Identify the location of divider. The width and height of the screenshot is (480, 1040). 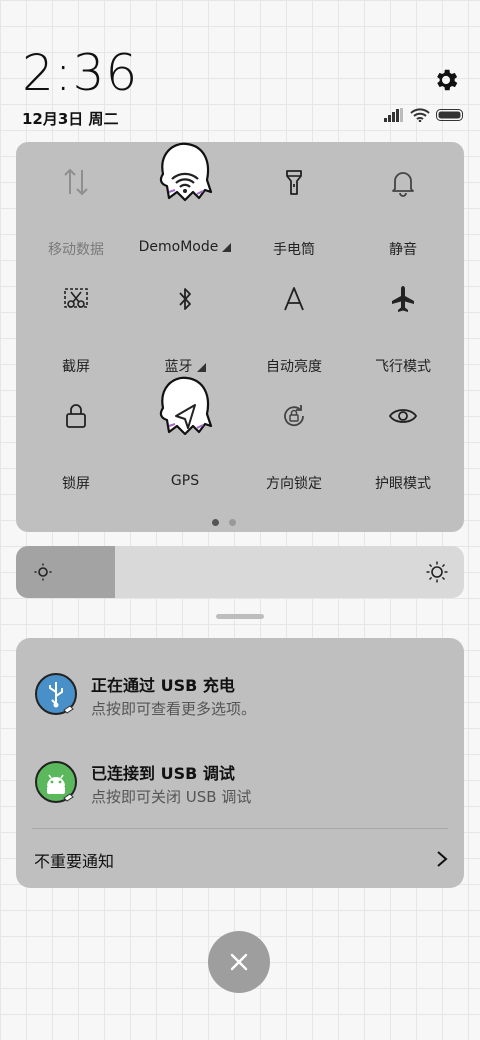
(240, 828).